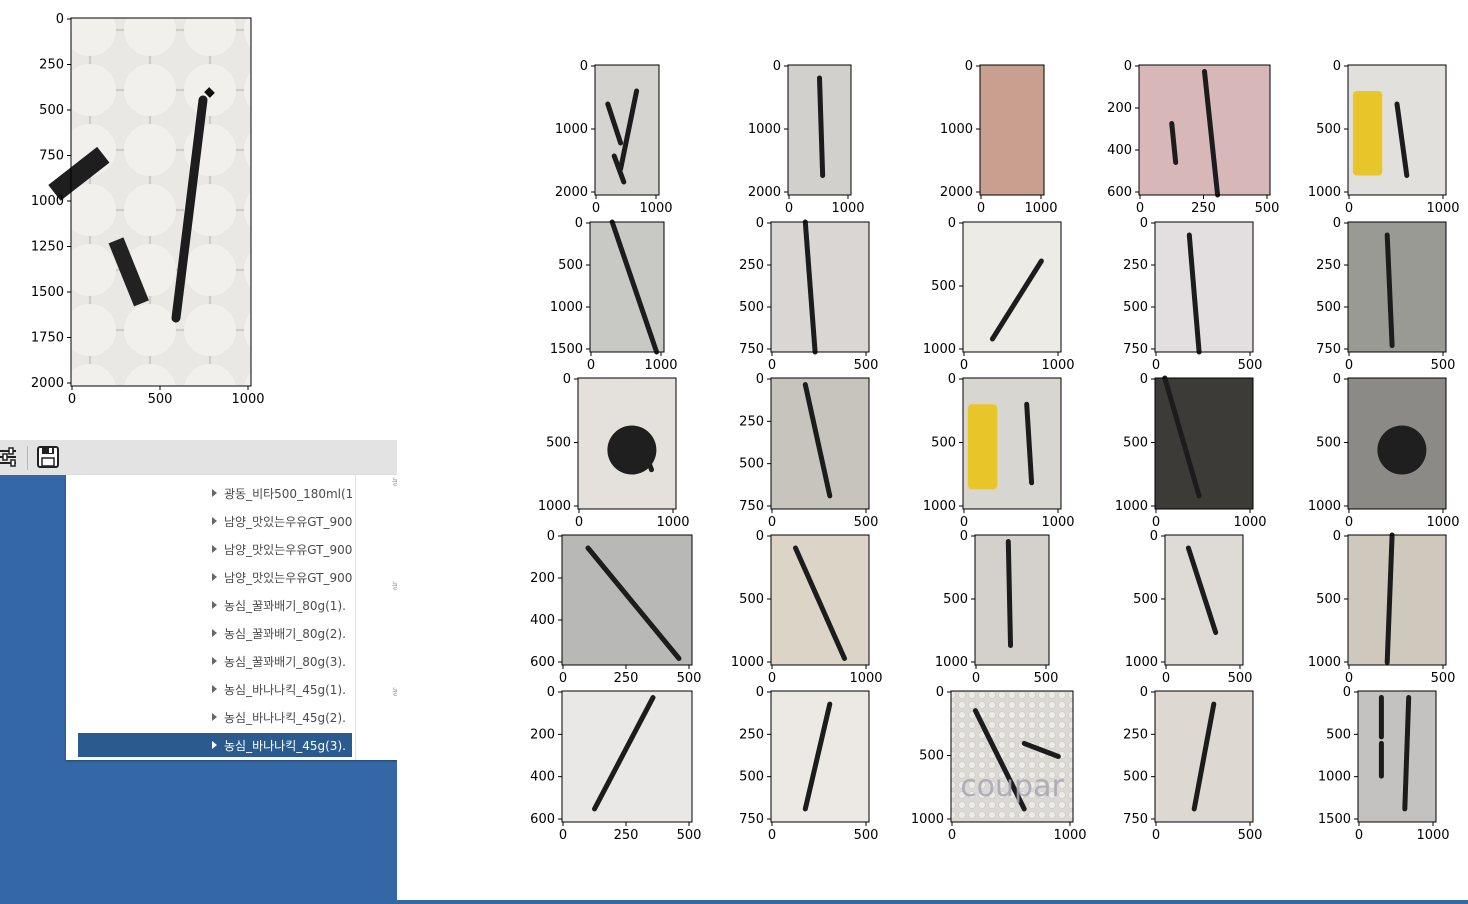  I want to click on y-tick-label: 1250, so click(47, 247).